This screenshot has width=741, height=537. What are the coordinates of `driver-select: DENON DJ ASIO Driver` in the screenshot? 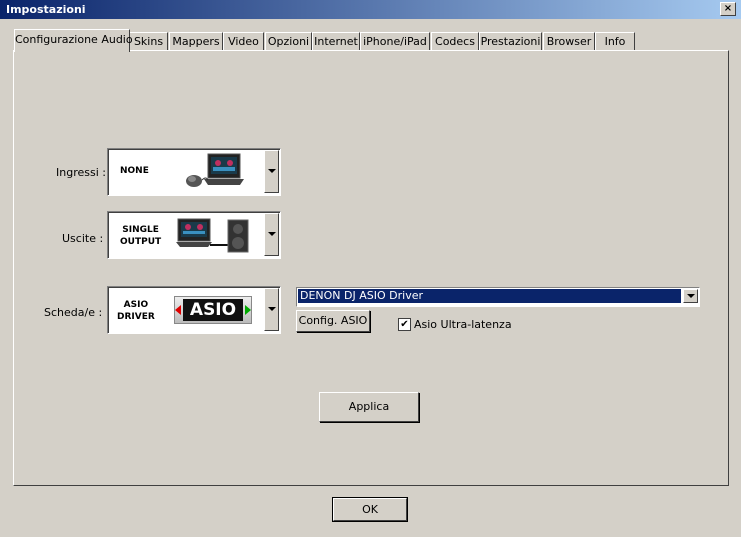 It's located at (498, 297).